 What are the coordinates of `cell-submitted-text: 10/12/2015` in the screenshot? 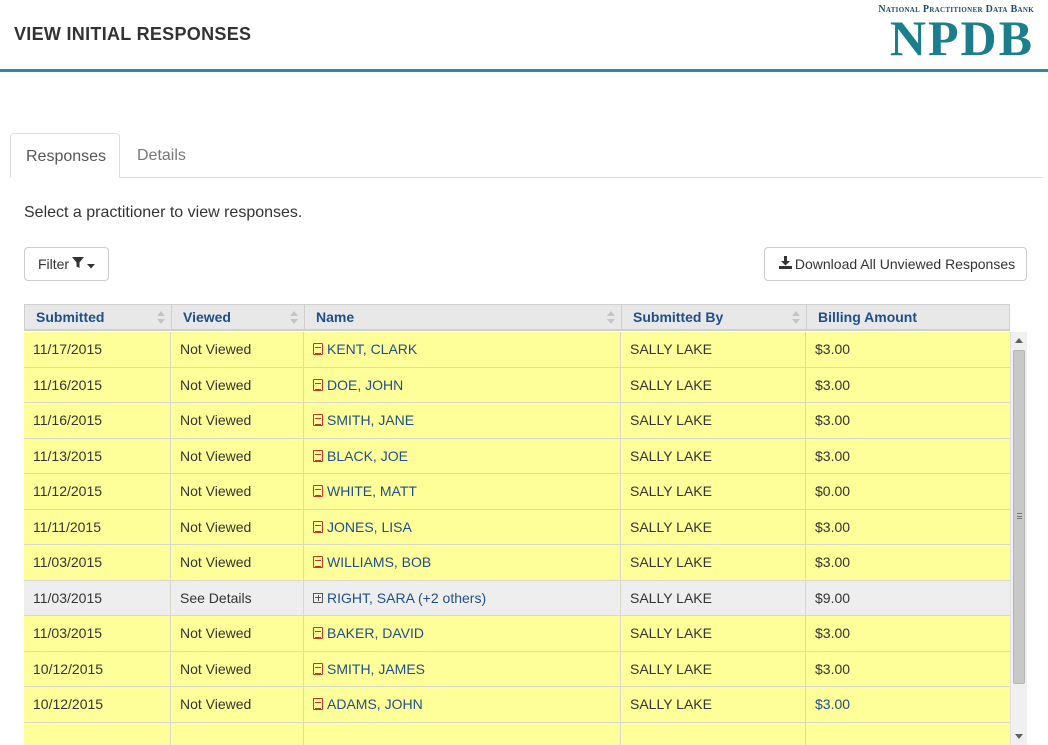 It's located at (68, 704).